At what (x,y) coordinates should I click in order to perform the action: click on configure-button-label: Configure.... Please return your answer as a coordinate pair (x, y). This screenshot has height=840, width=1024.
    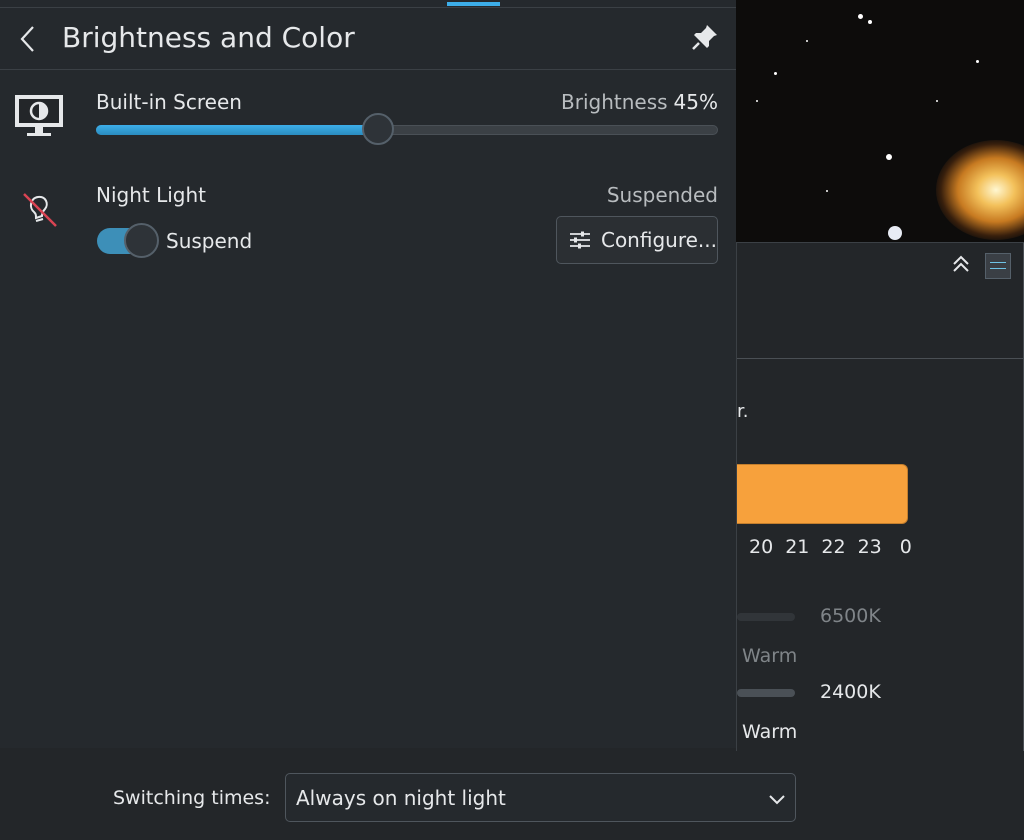
    Looking at the image, I should click on (658, 240).